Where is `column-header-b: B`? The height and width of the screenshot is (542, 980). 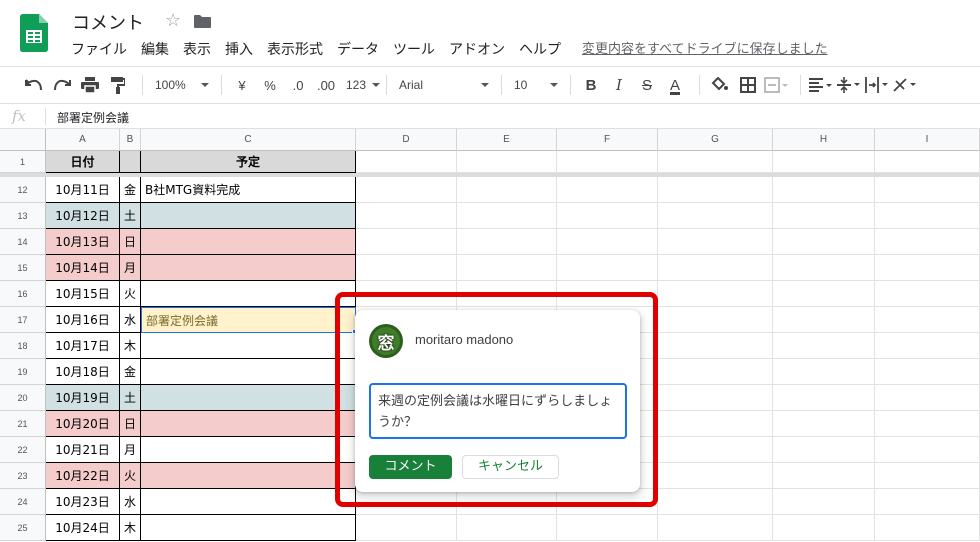 column-header-b: B is located at coordinates (130, 140).